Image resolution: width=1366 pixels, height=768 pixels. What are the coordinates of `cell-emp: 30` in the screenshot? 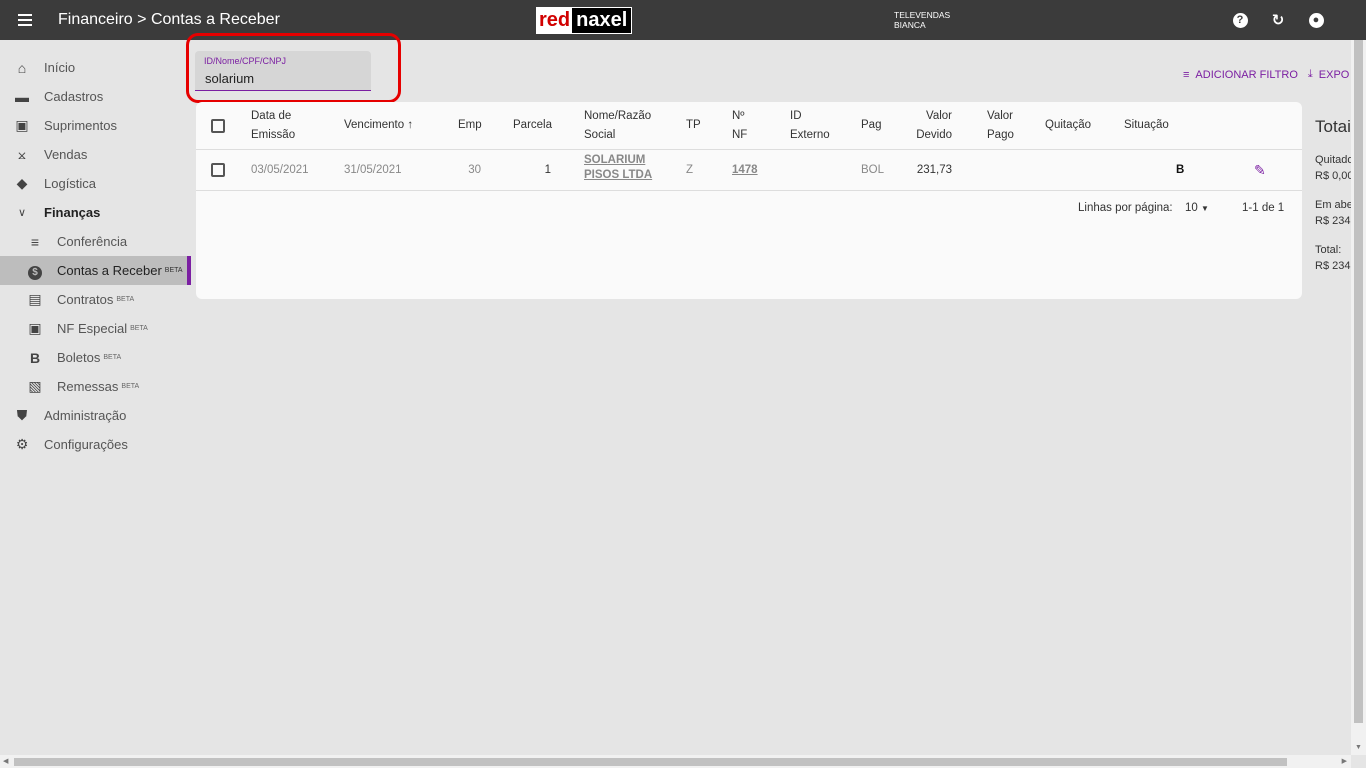 It's located at (474, 170).